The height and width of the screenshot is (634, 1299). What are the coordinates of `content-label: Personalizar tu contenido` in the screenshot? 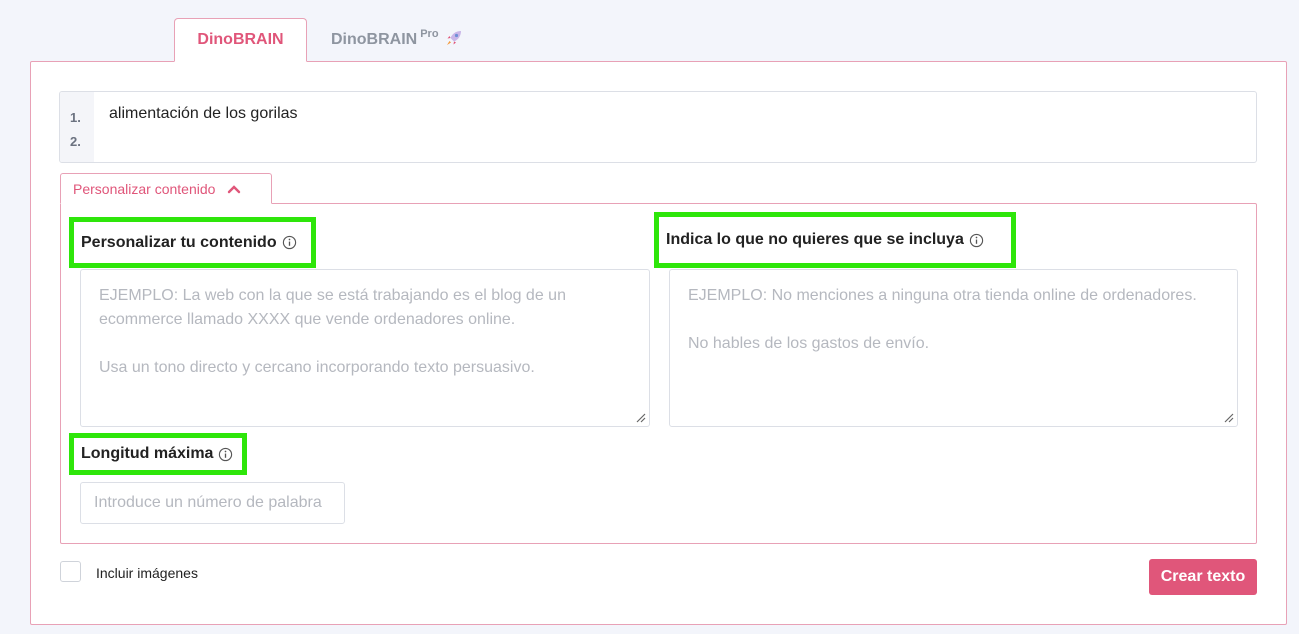 It's located at (179, 242).